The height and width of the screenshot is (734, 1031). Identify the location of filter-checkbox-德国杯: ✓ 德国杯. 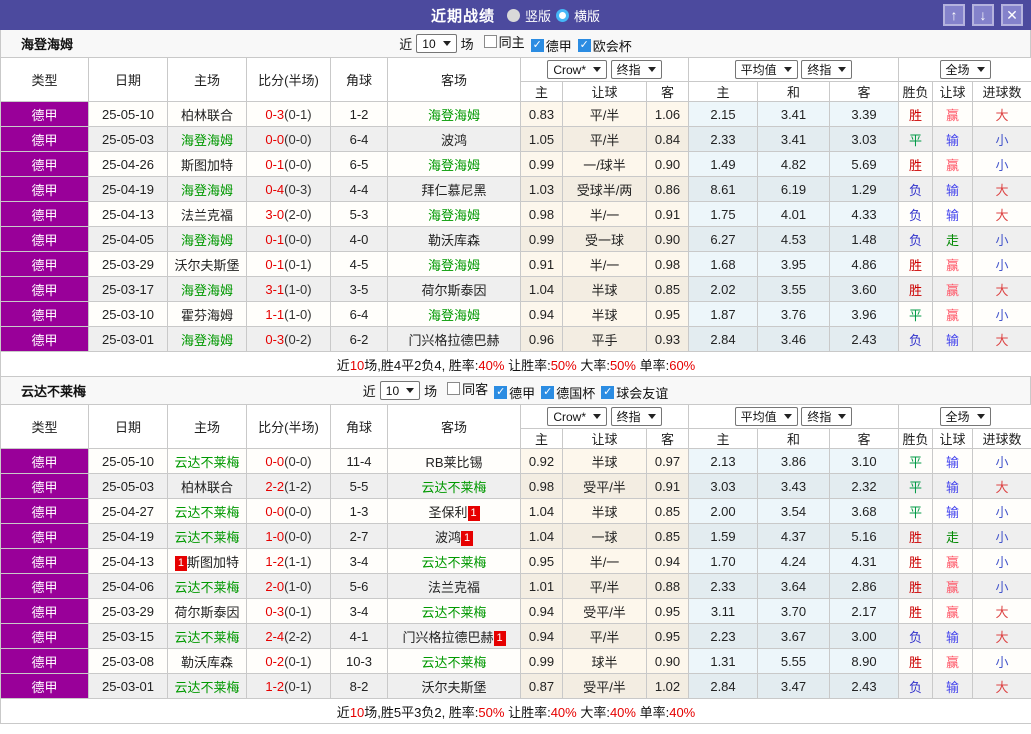
(565, 392).